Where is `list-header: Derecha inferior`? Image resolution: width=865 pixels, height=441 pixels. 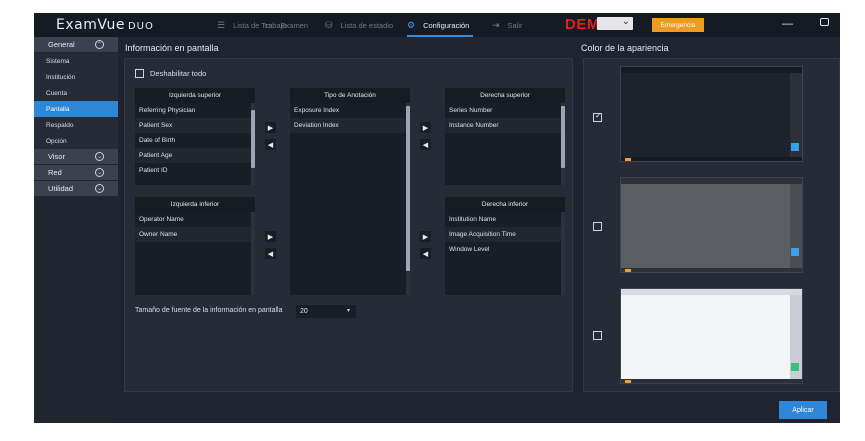 list-header: Derecha inferior is located at coordinates (505, 204).